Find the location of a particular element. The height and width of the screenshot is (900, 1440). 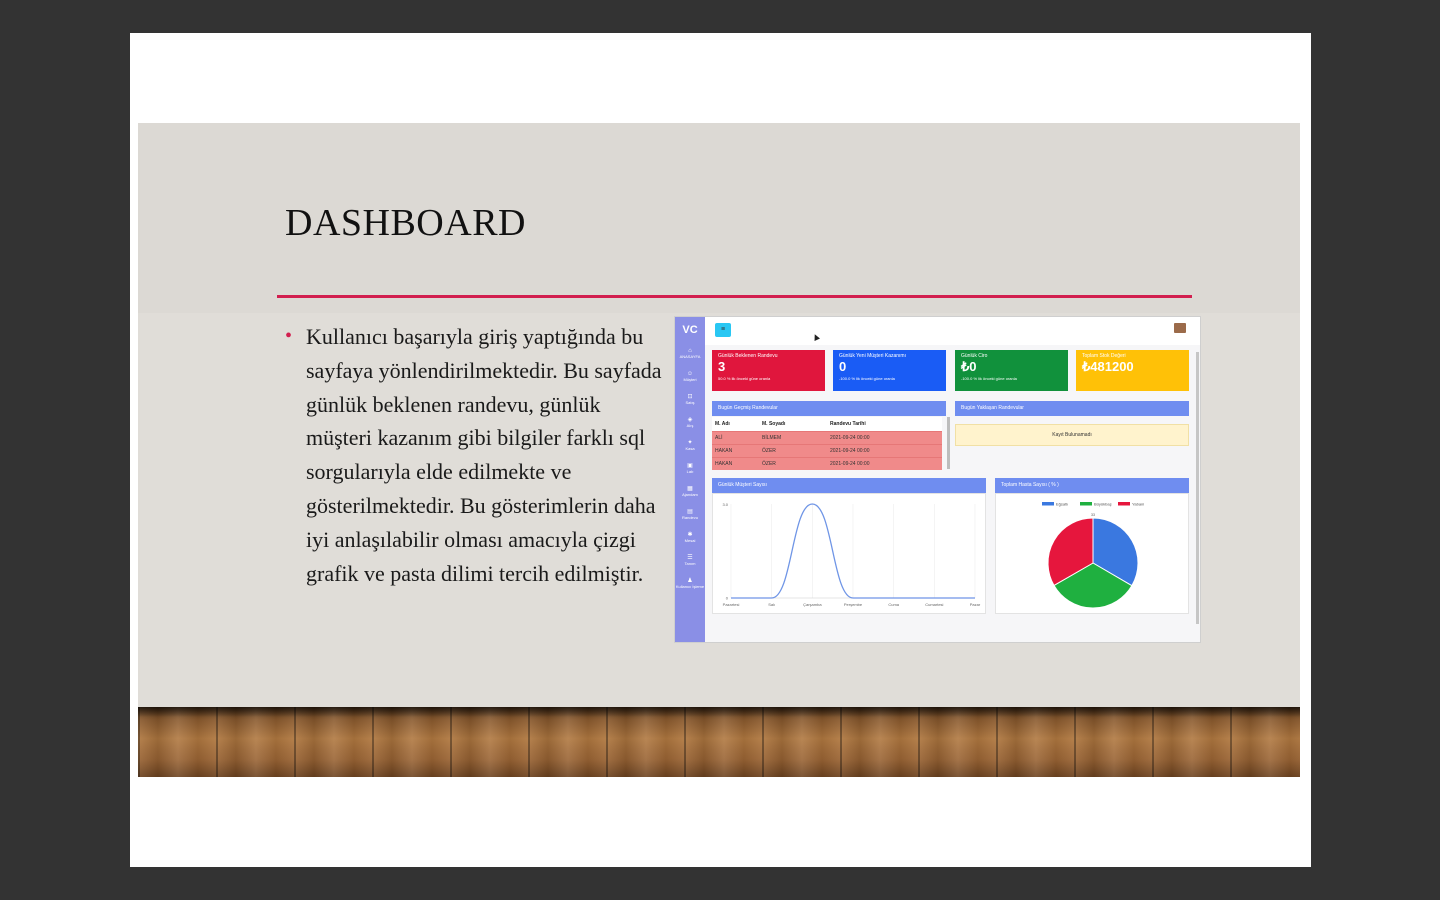

card-value: ₺481200 is located at coordinates (1108, 366).